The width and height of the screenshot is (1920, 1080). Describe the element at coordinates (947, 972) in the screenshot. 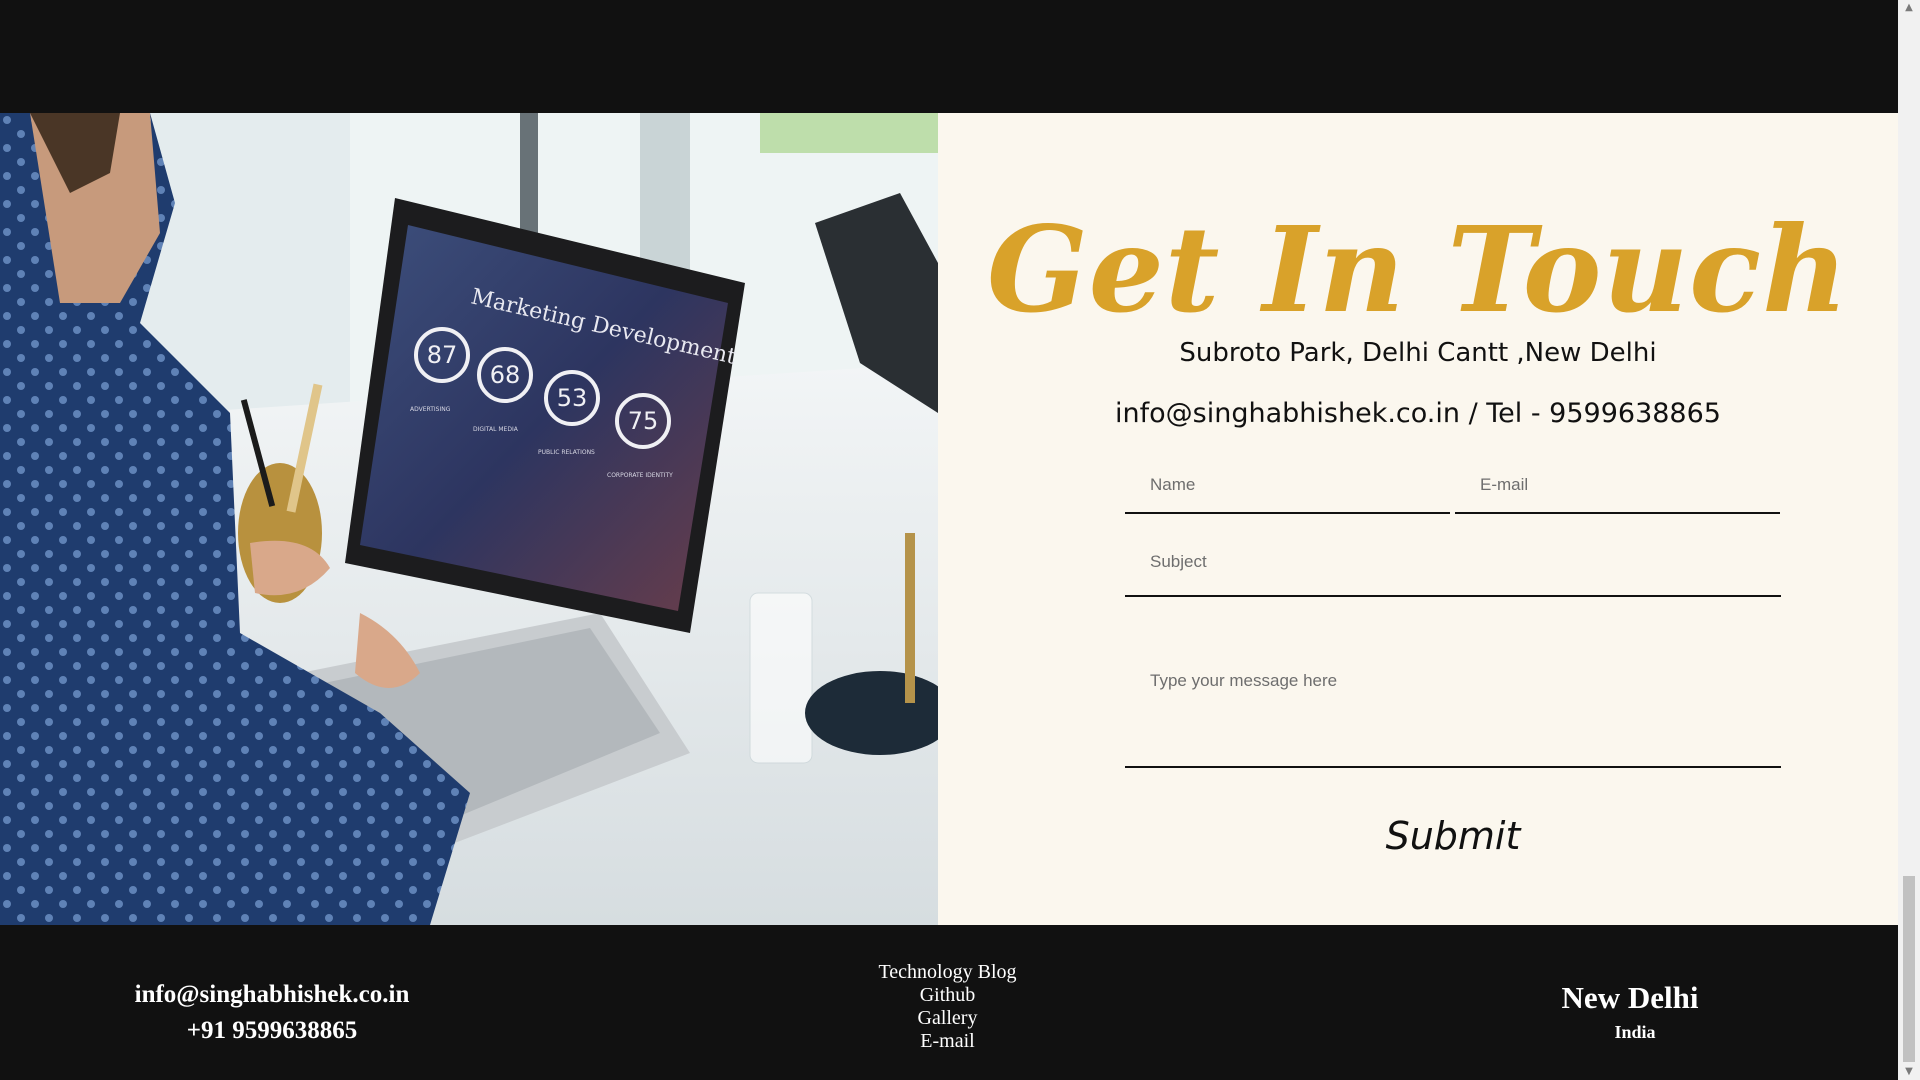

I see `footer-link-technology-blog: Technology Blog` at that location.